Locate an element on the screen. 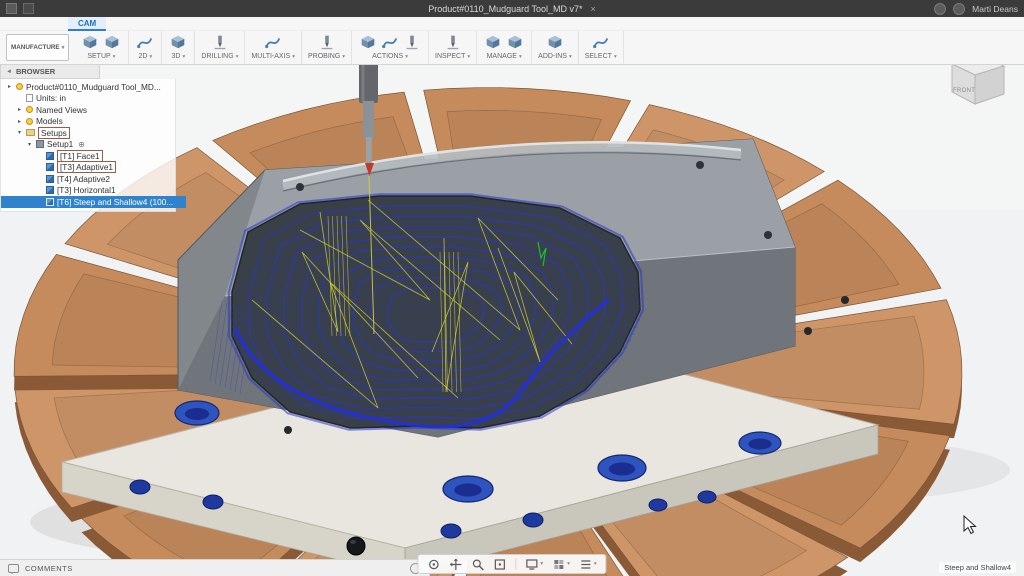  setups-folder-icon is located at coordinates (30, 133).